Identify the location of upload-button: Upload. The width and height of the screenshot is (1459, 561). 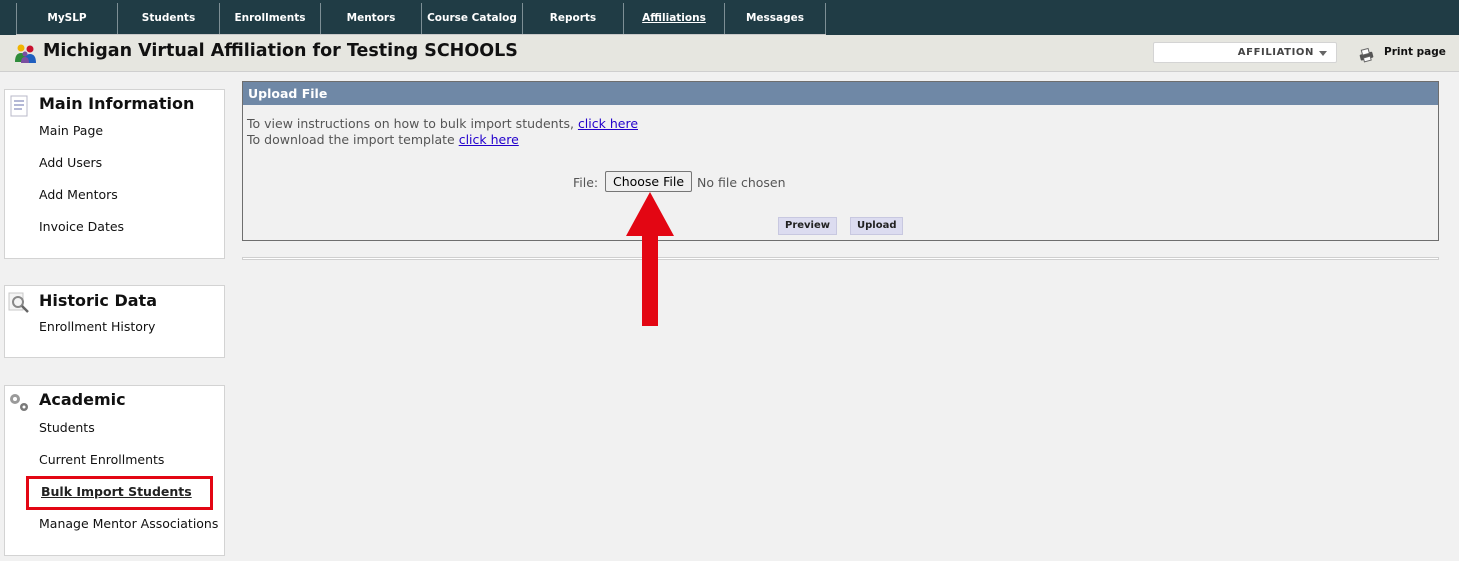
(877, 226).